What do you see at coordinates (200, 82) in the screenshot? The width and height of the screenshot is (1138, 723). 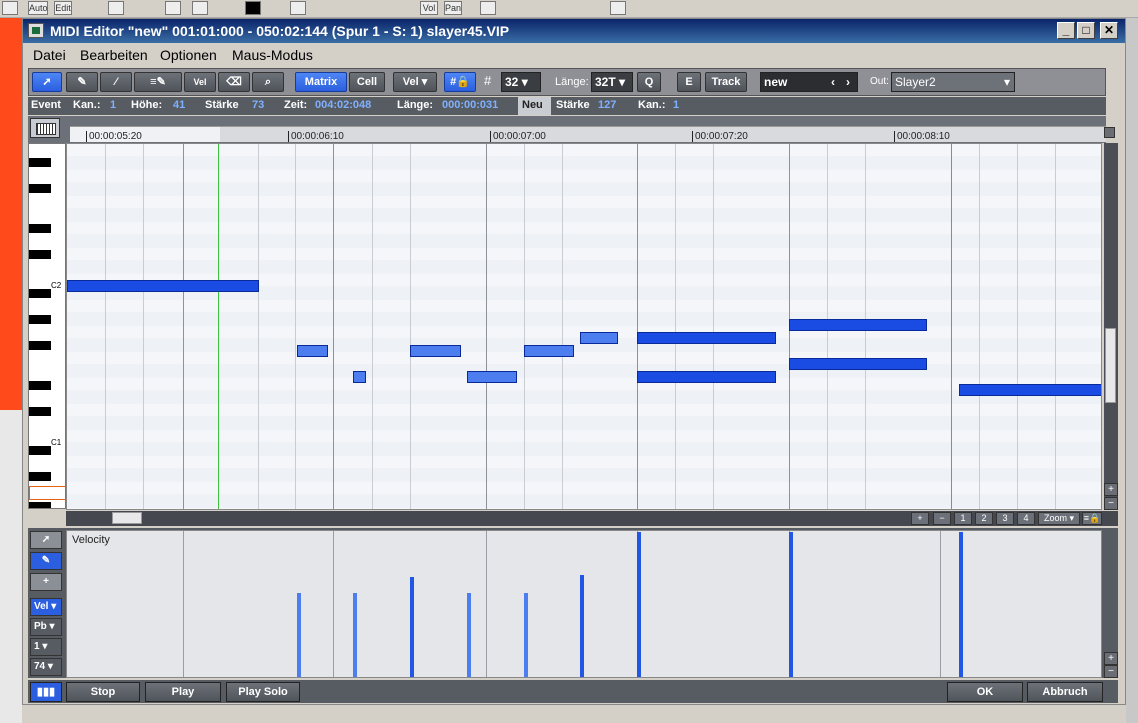 I see `velocity-tool: Vel` at bounding box center [200, 82].